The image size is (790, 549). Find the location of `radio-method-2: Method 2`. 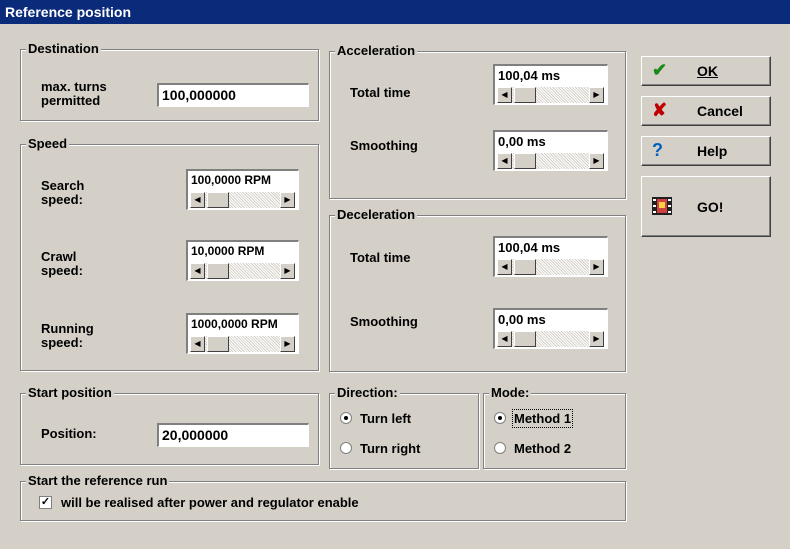

radio-method-2: Method 2 is located at coordinates (556, 449).